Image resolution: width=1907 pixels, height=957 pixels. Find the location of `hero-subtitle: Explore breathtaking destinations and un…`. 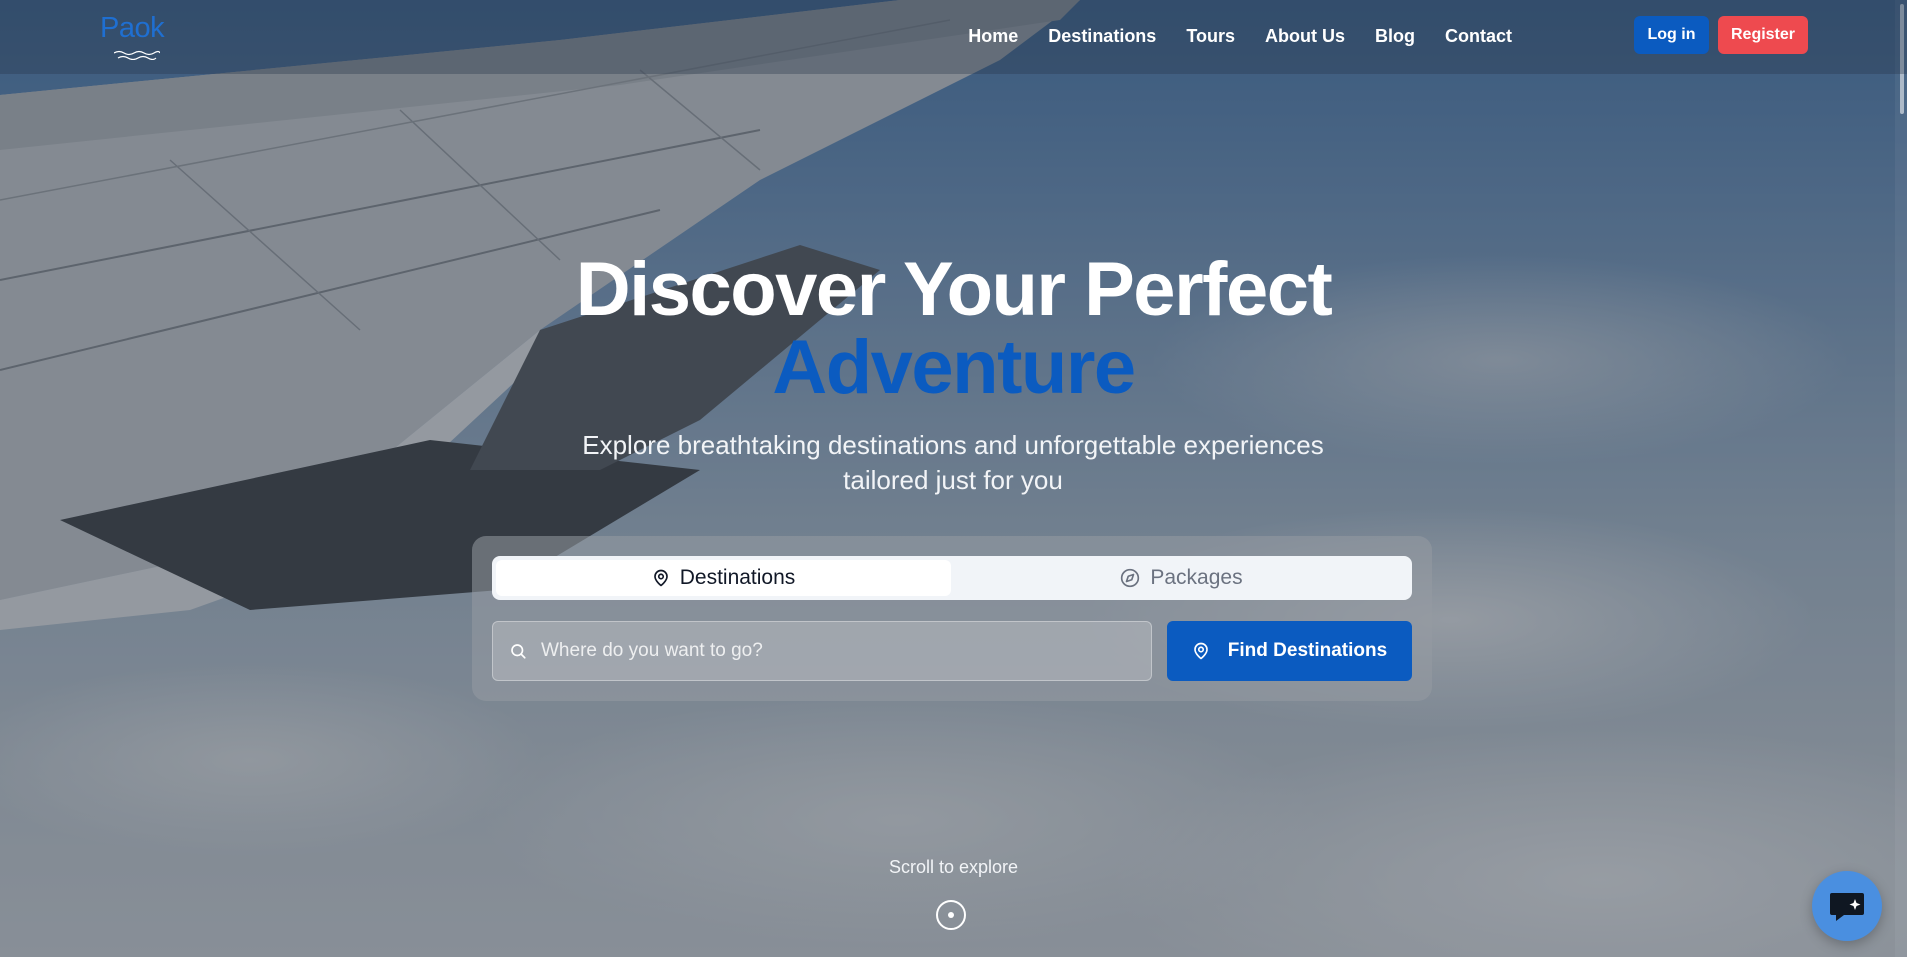

hero-subtitle: Explore breathtaking destinations and un… is located at coordinates (953, 462).